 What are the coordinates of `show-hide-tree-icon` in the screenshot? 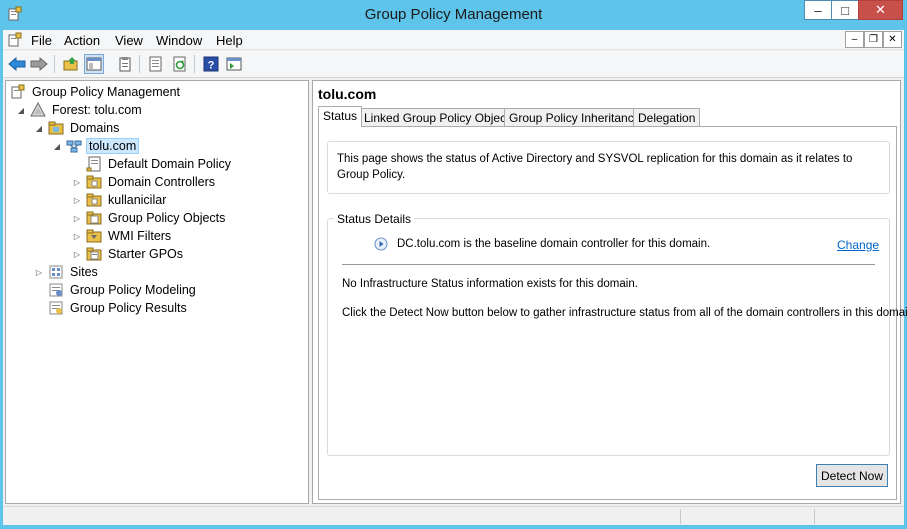 It's located at (94, 64).